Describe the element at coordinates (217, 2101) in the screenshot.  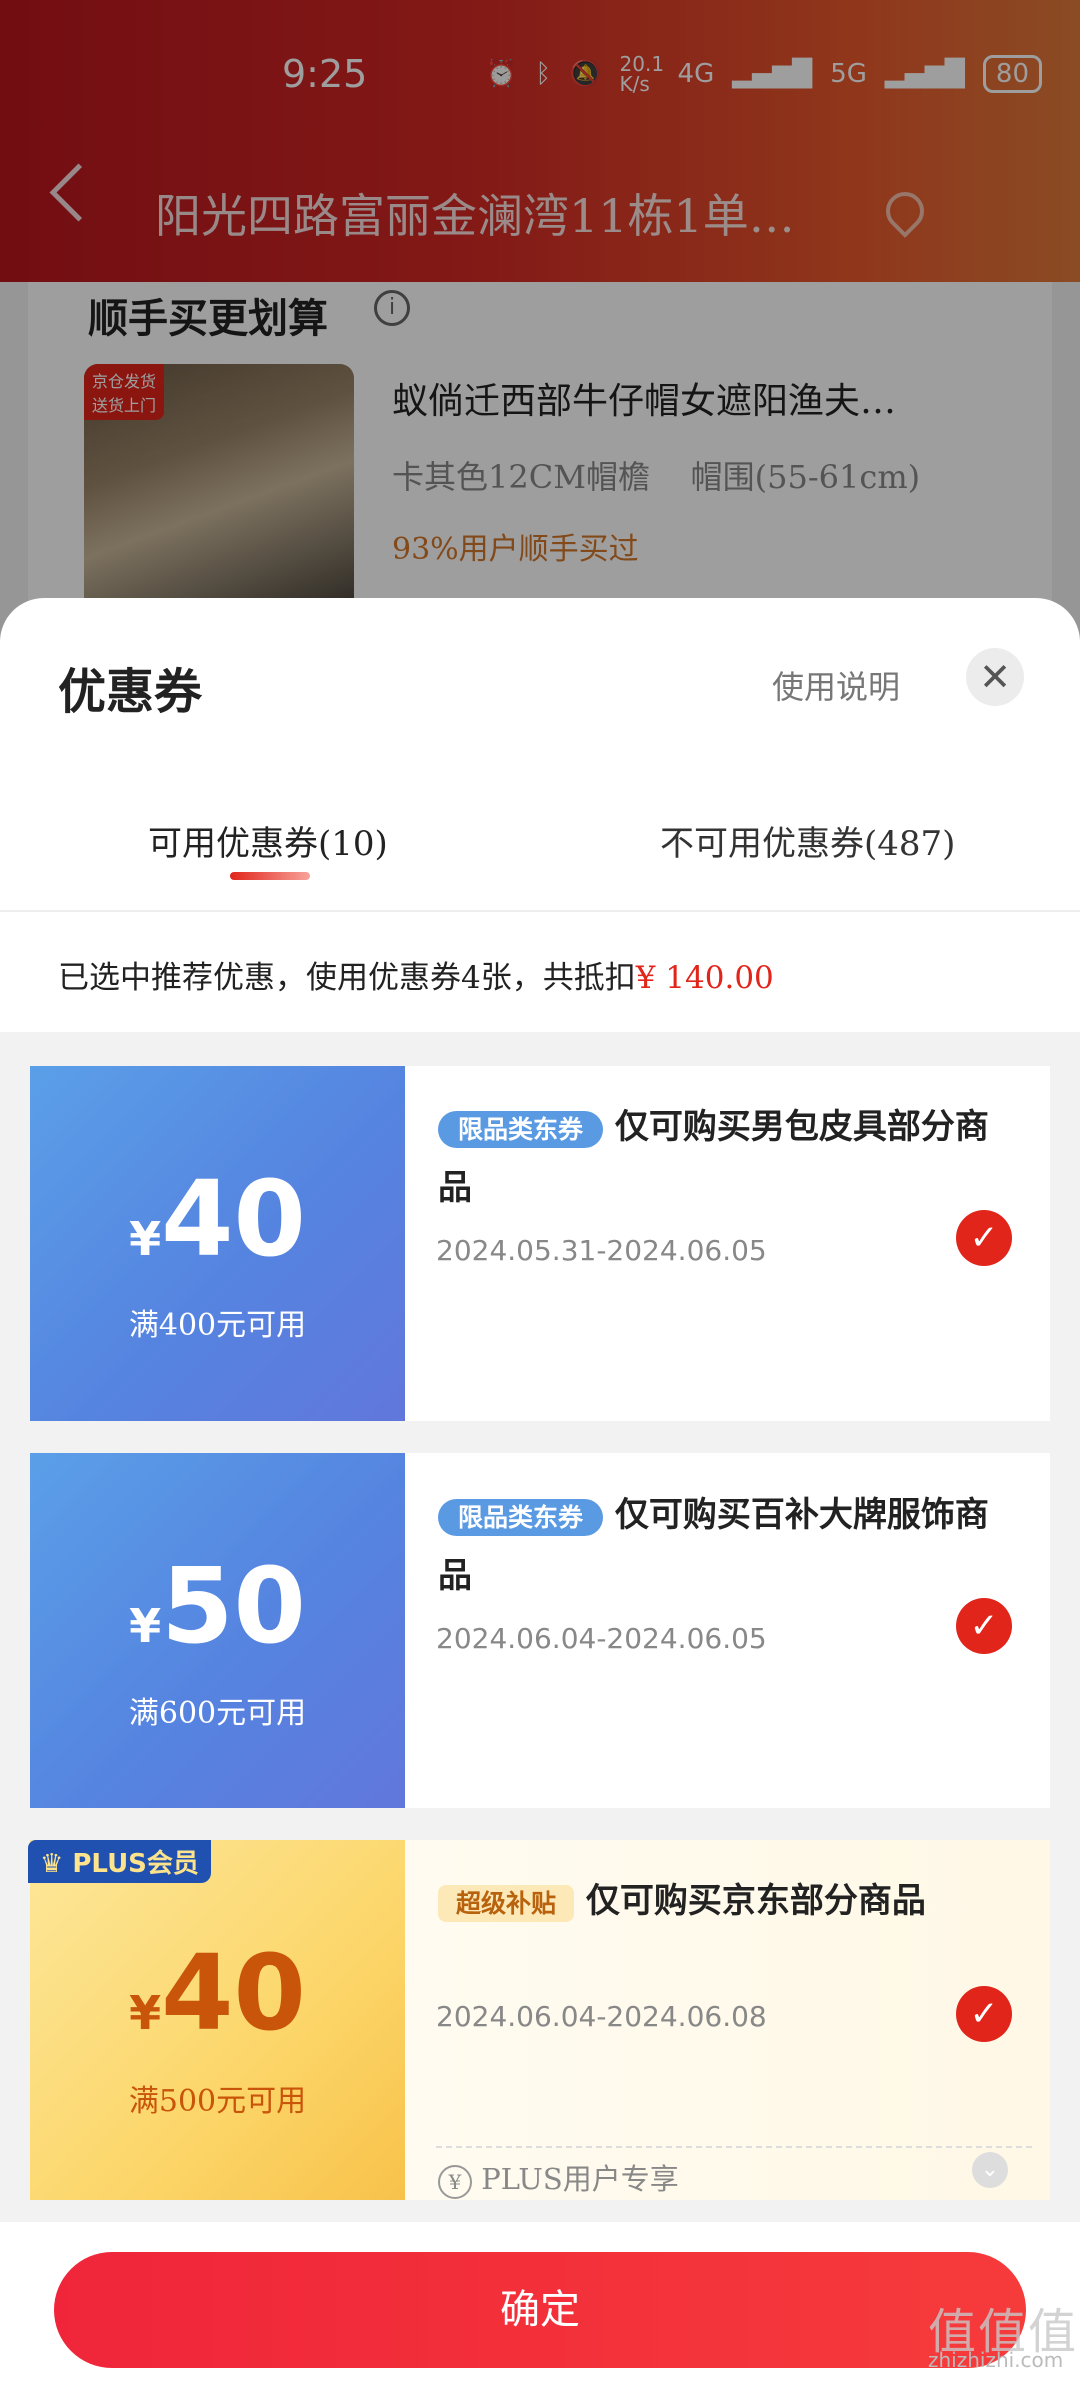
I see `coupon-condition: 满500元可用` at that location.